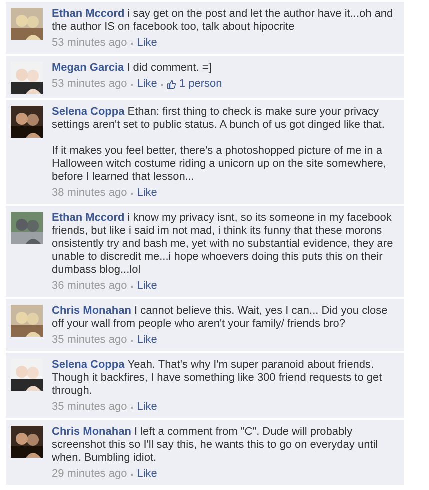  Describe the element at coordinates (88, 68) in the screenshot. I see `author-link: Megan Garcia` at that location.